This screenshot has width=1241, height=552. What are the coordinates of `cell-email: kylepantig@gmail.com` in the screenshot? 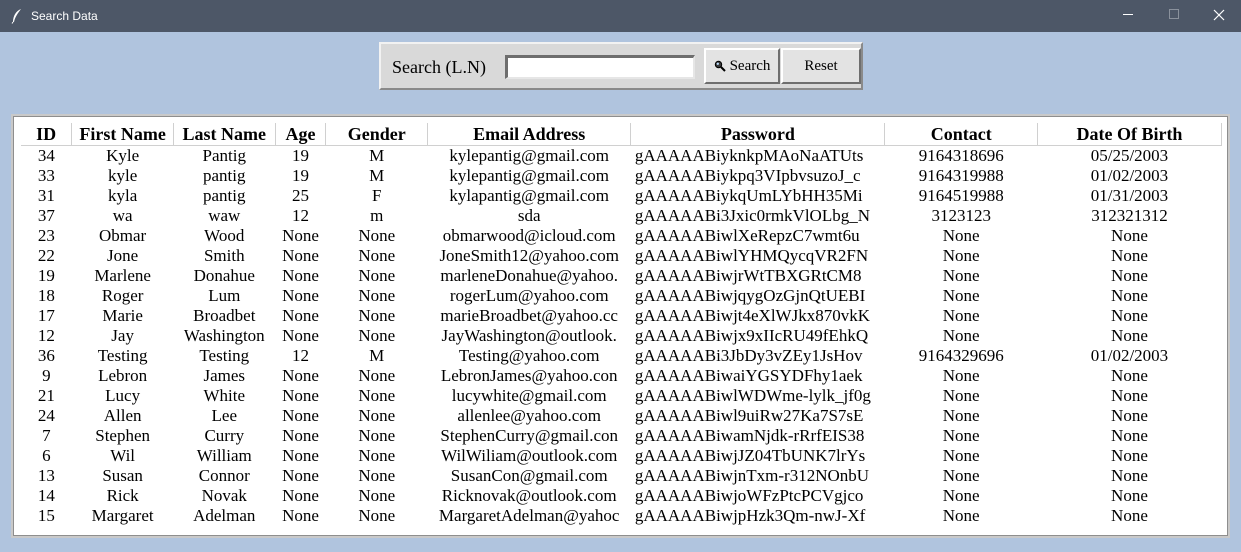 It's located at (529, 175).